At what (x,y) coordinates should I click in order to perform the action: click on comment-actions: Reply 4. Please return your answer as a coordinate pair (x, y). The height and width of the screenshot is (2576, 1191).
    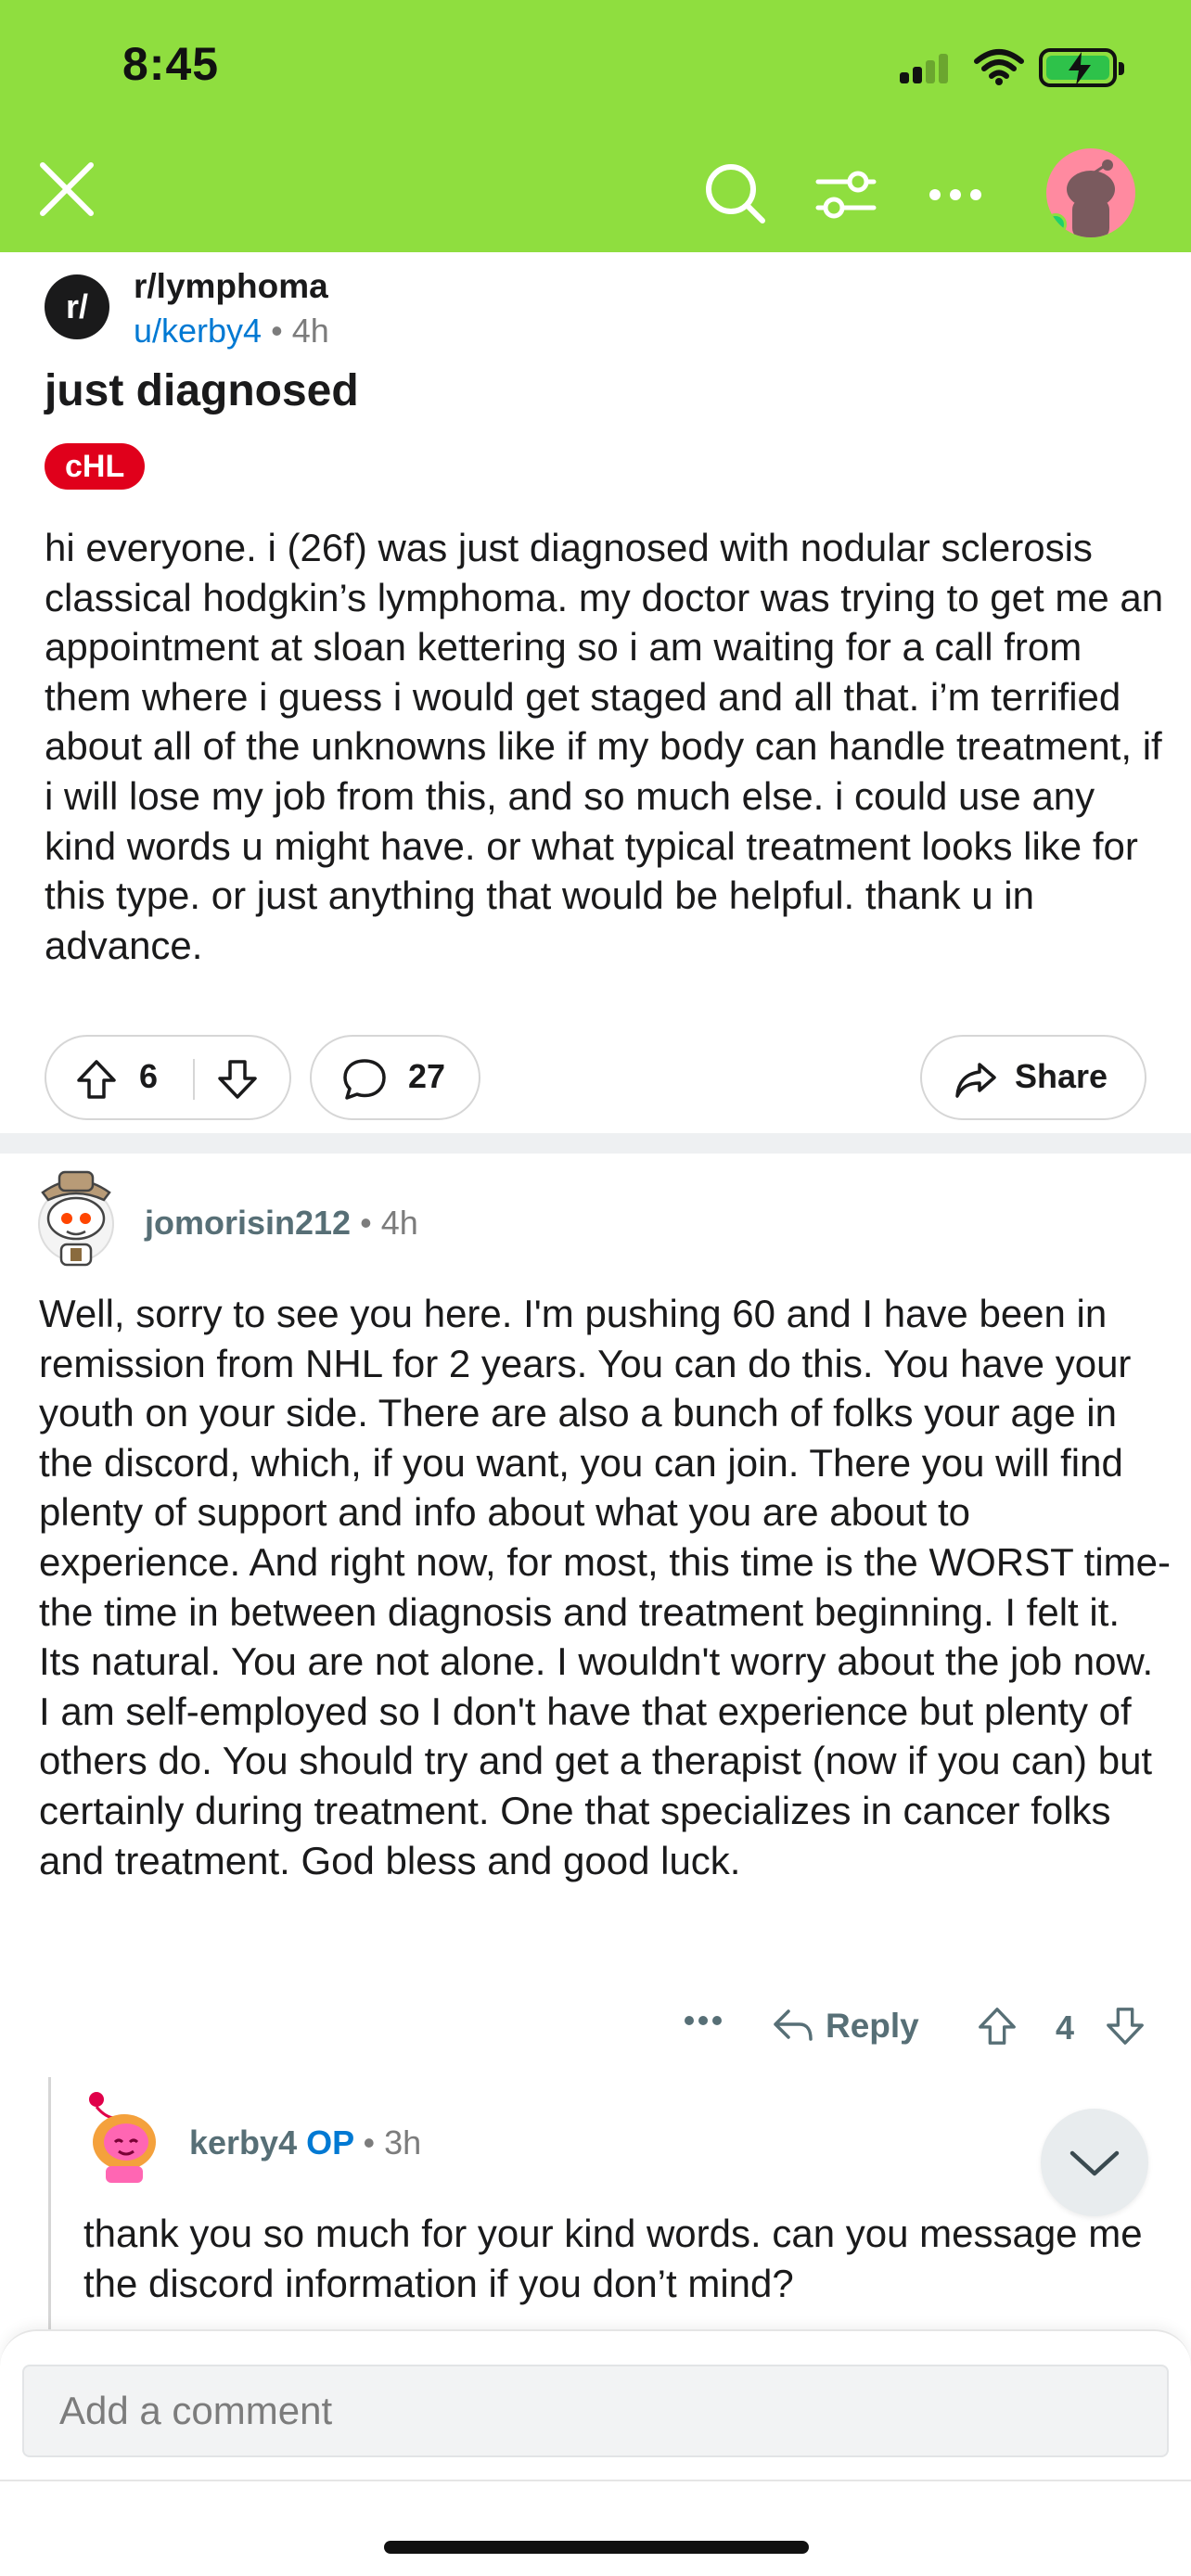
    Looking at the image, I should click on (595, 2026).